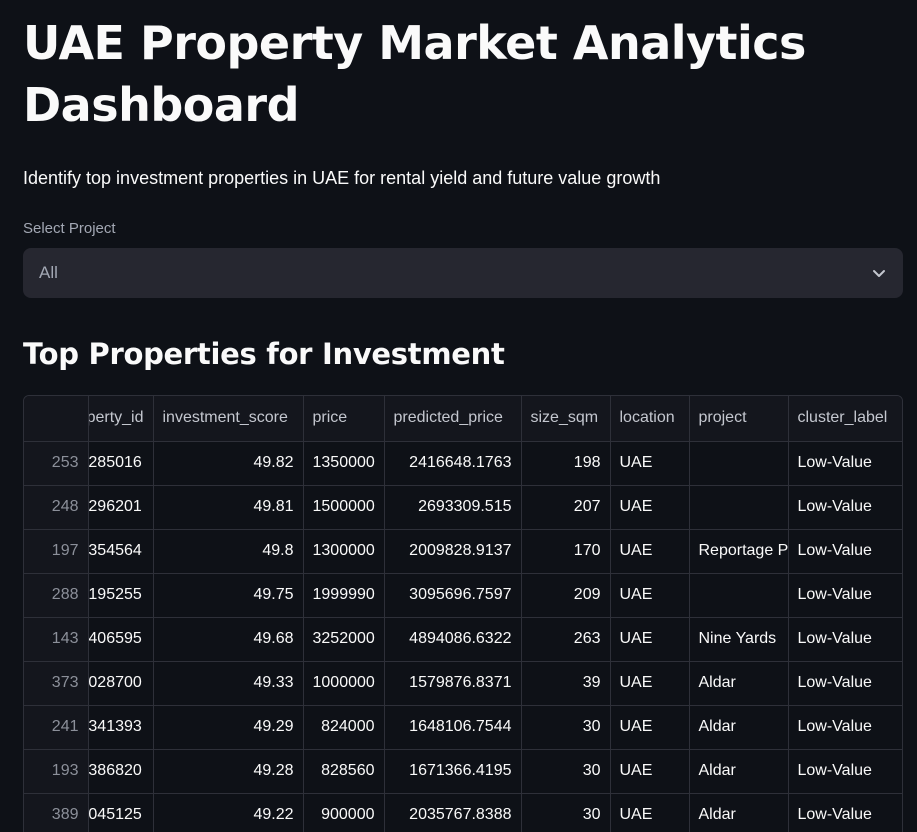 The image size is (917, 832). I want to click on price-cell: 1999990, so click(344, 595).